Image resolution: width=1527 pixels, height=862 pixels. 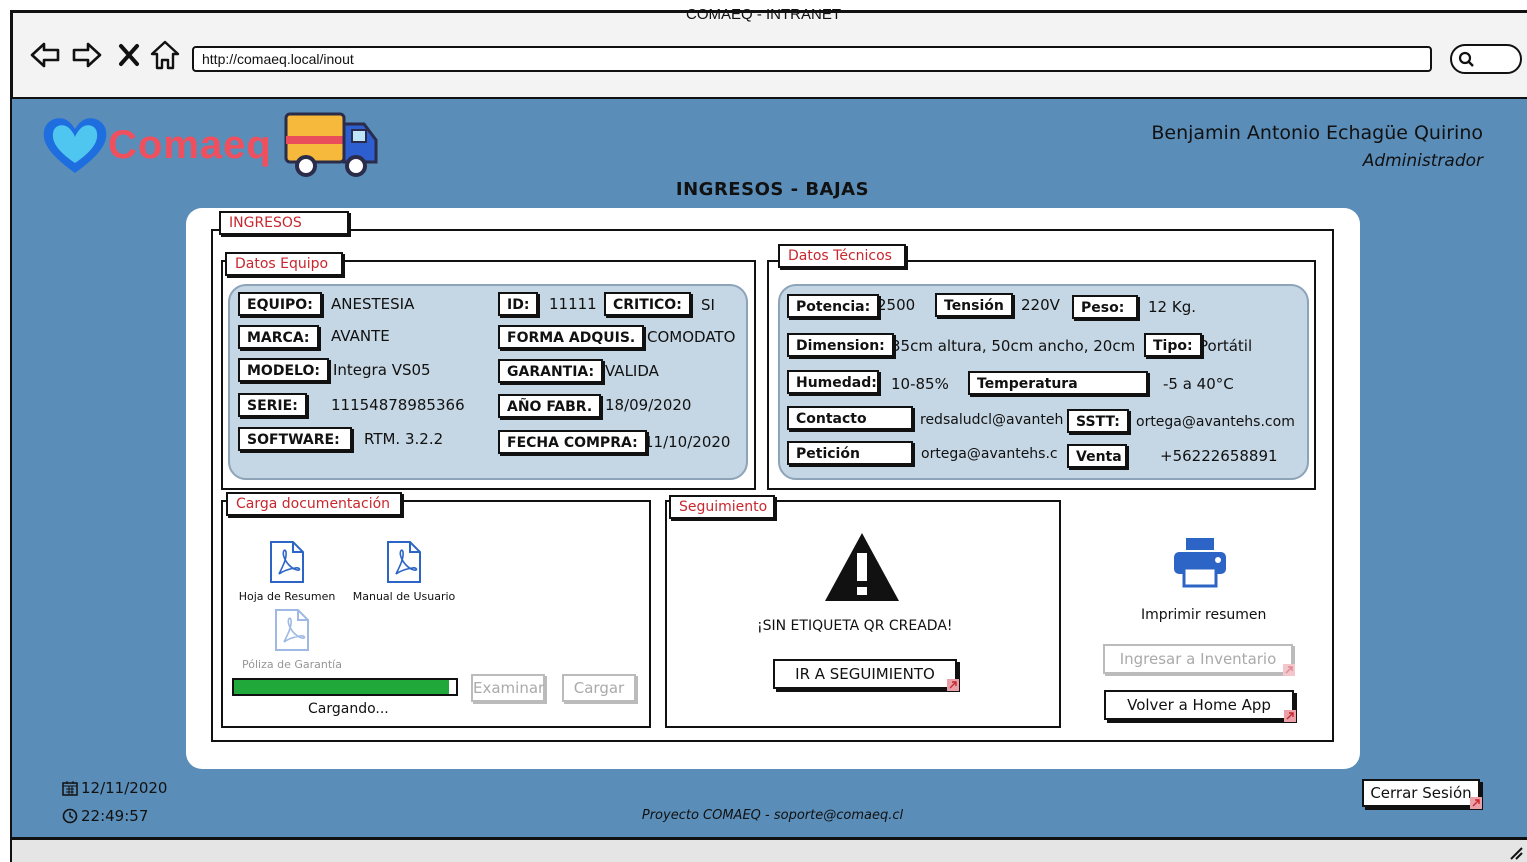 I want to click on peso-value: 12 Kg., so click(x=1172, y=307).